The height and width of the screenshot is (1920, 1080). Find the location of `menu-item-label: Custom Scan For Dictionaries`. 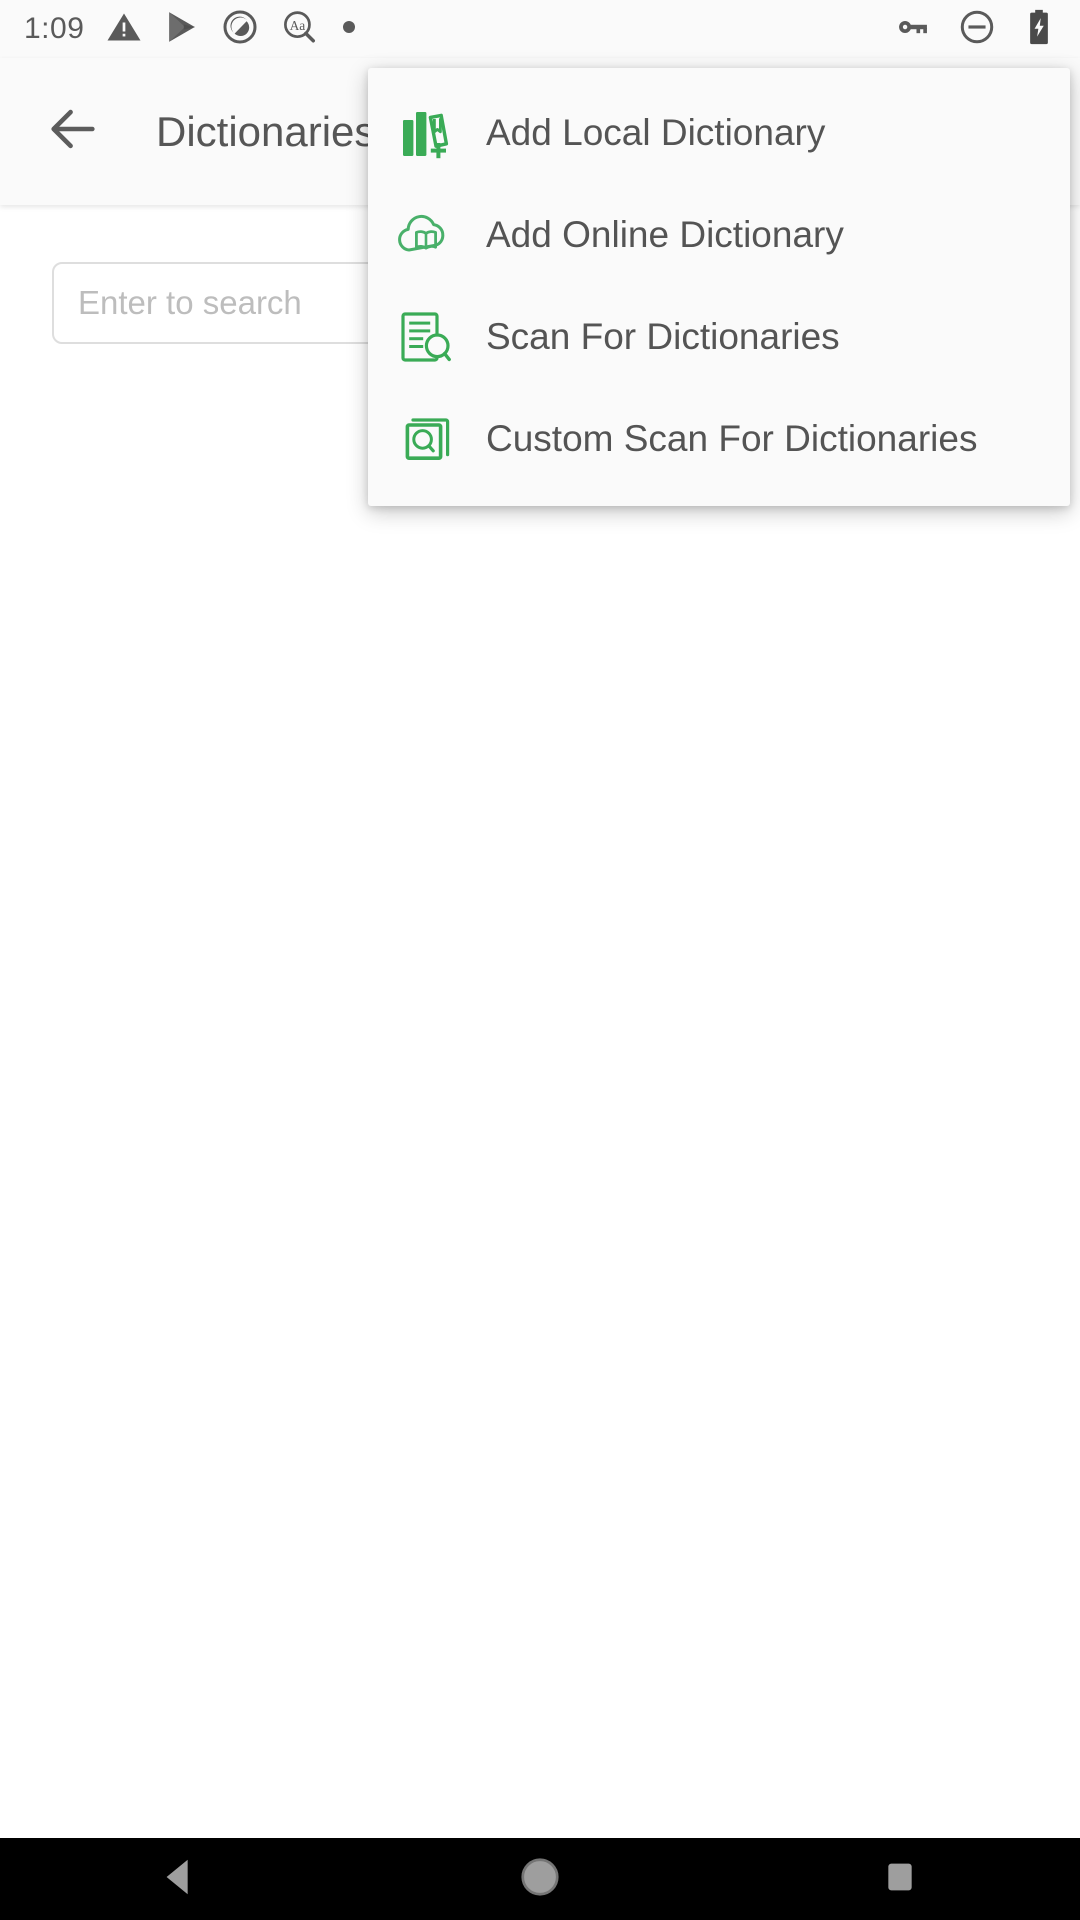

menu-item-label: Custom Scan For Dictionaries is located at coordinates (732, 438).